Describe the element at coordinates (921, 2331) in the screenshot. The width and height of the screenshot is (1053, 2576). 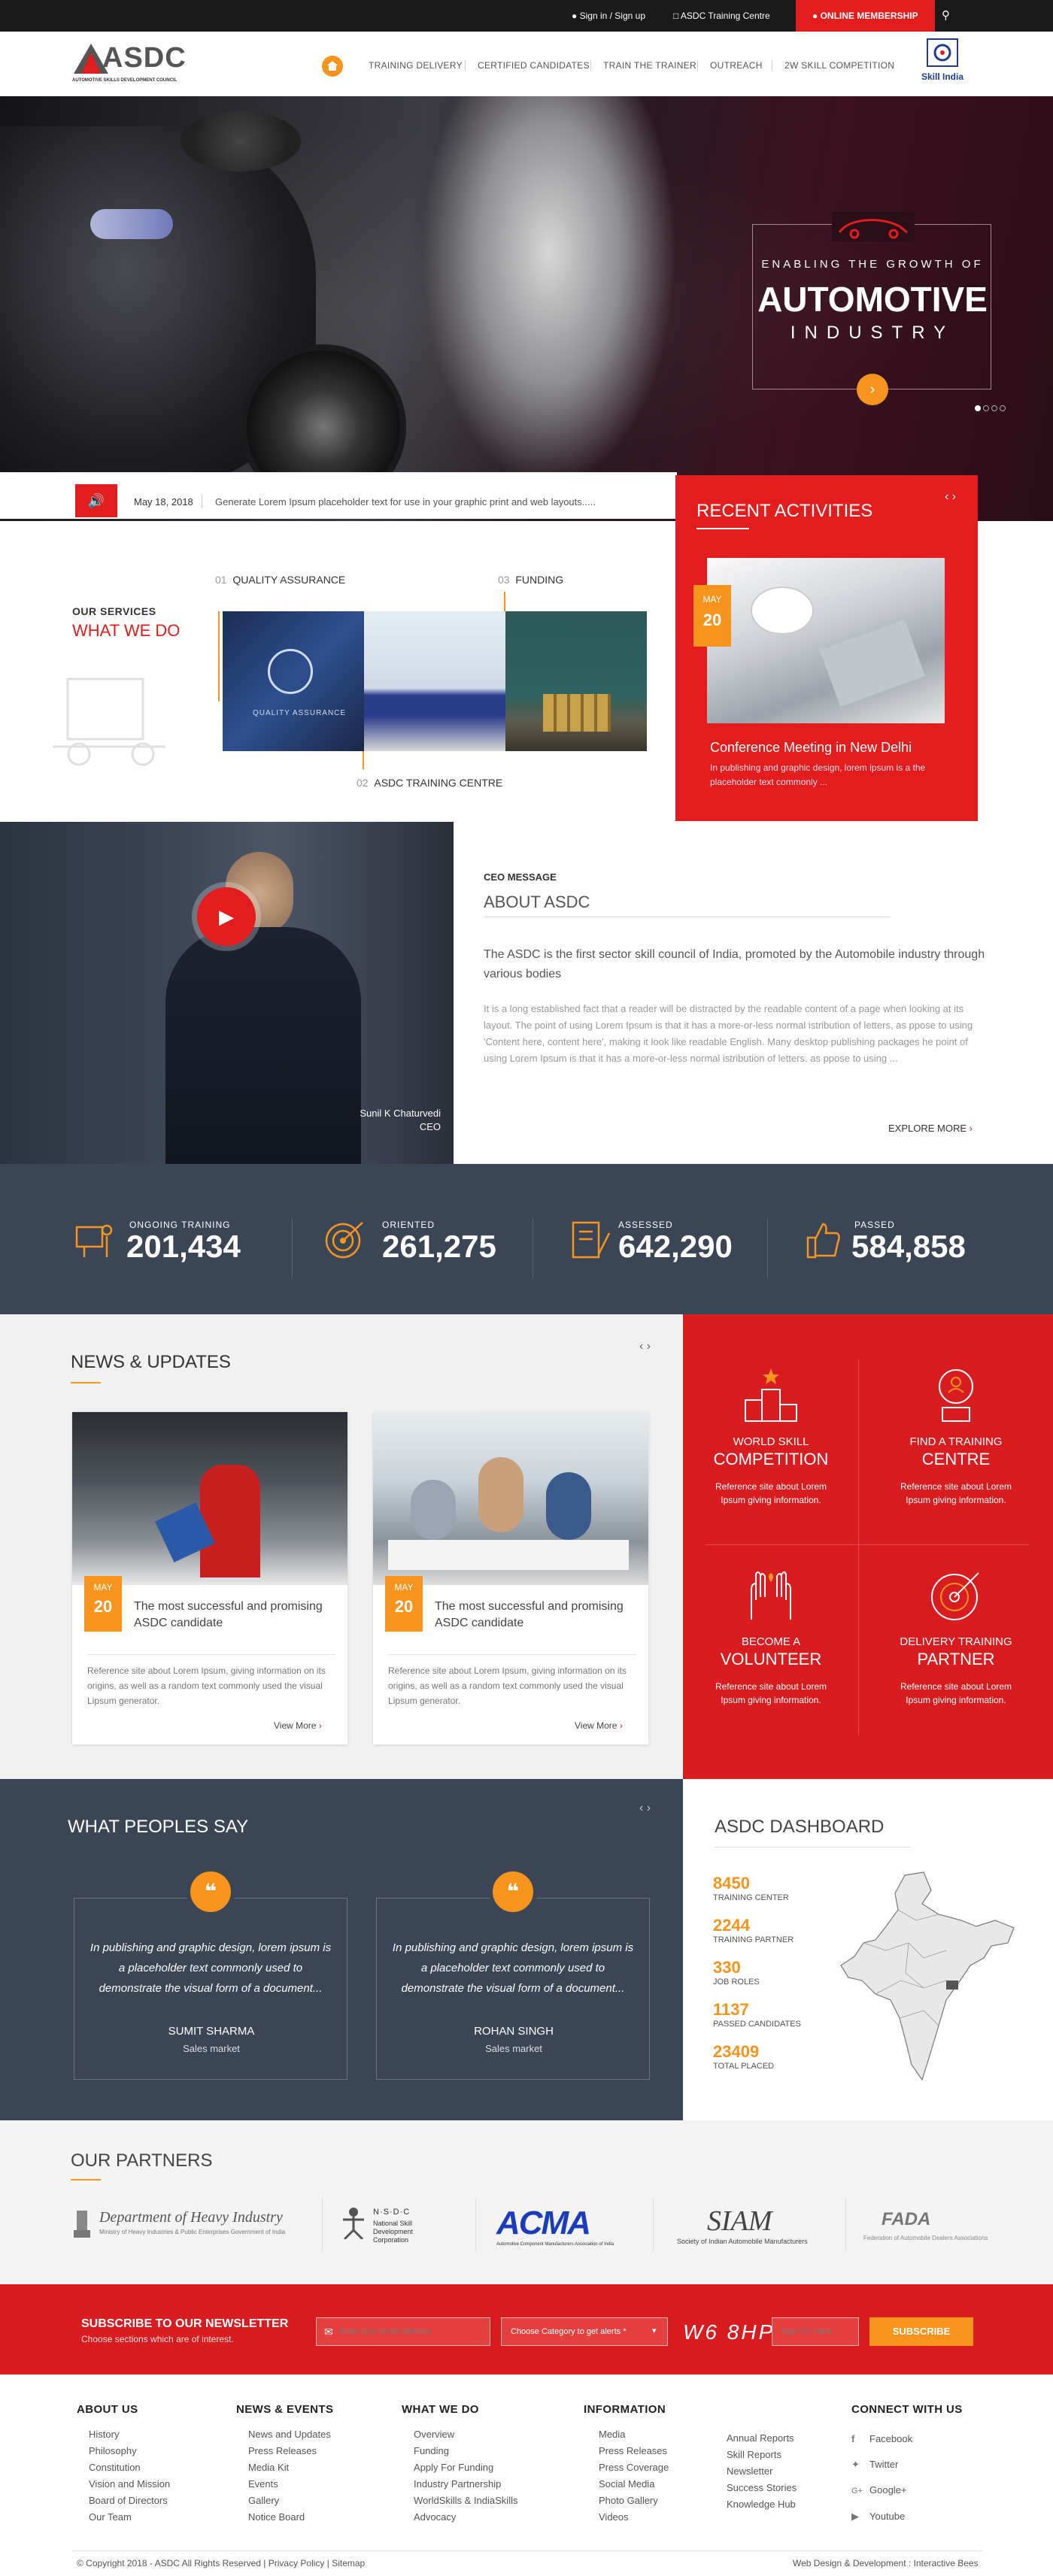
I see `subscribe-button: SUBSCRIBE` at that location.